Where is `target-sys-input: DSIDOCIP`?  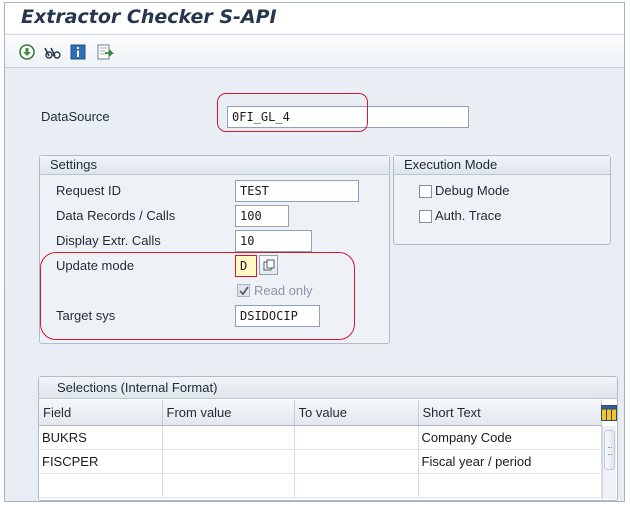 target-sys-input: DSIDOCIP is located at coordinates (277, 316).